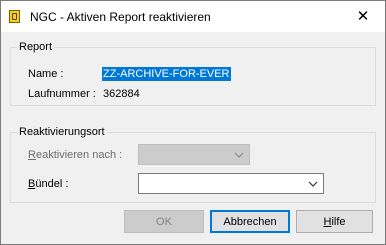 This screenshot has width=386, height=245. What do you see at coordinates (164, 221) in the screenshot?
I see `ok-button: OK` at bounding box center [164, 221].